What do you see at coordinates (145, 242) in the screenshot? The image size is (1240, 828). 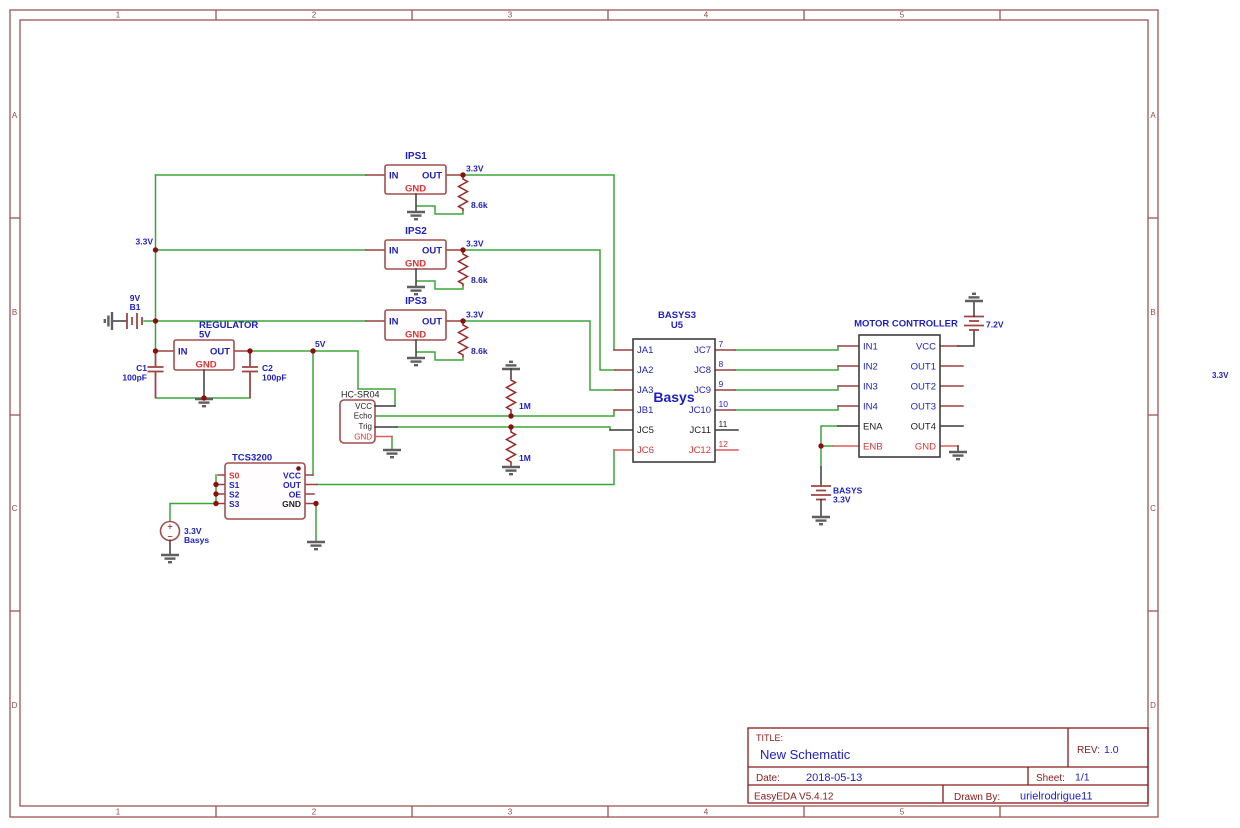 I see `net-label-3v3-rail: 3.3V` at bounding box center [145, 242].